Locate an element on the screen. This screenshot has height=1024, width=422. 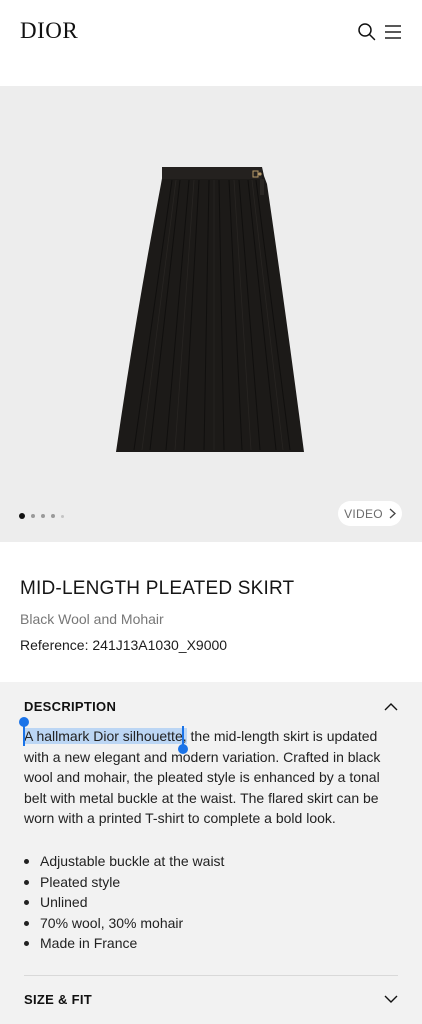
size-fit-accordion-header: SIZE & FIT is located at coordinates (211, 999).